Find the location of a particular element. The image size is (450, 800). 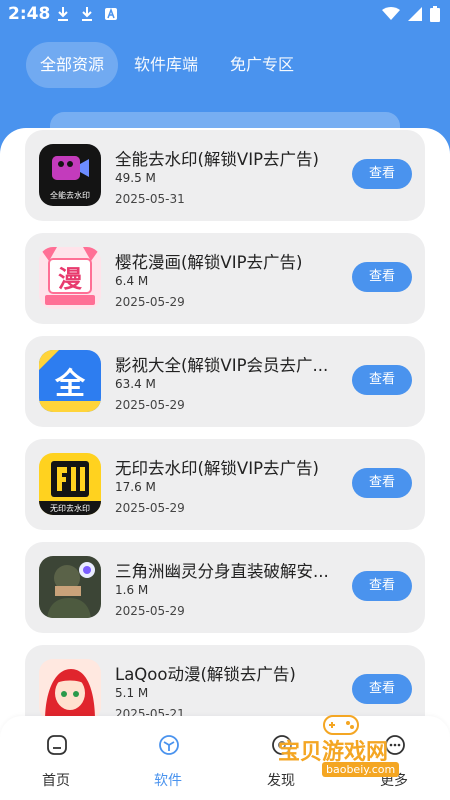

wuyin-watermark-icon: 无印去水印 is located at coordinates (70, 484).